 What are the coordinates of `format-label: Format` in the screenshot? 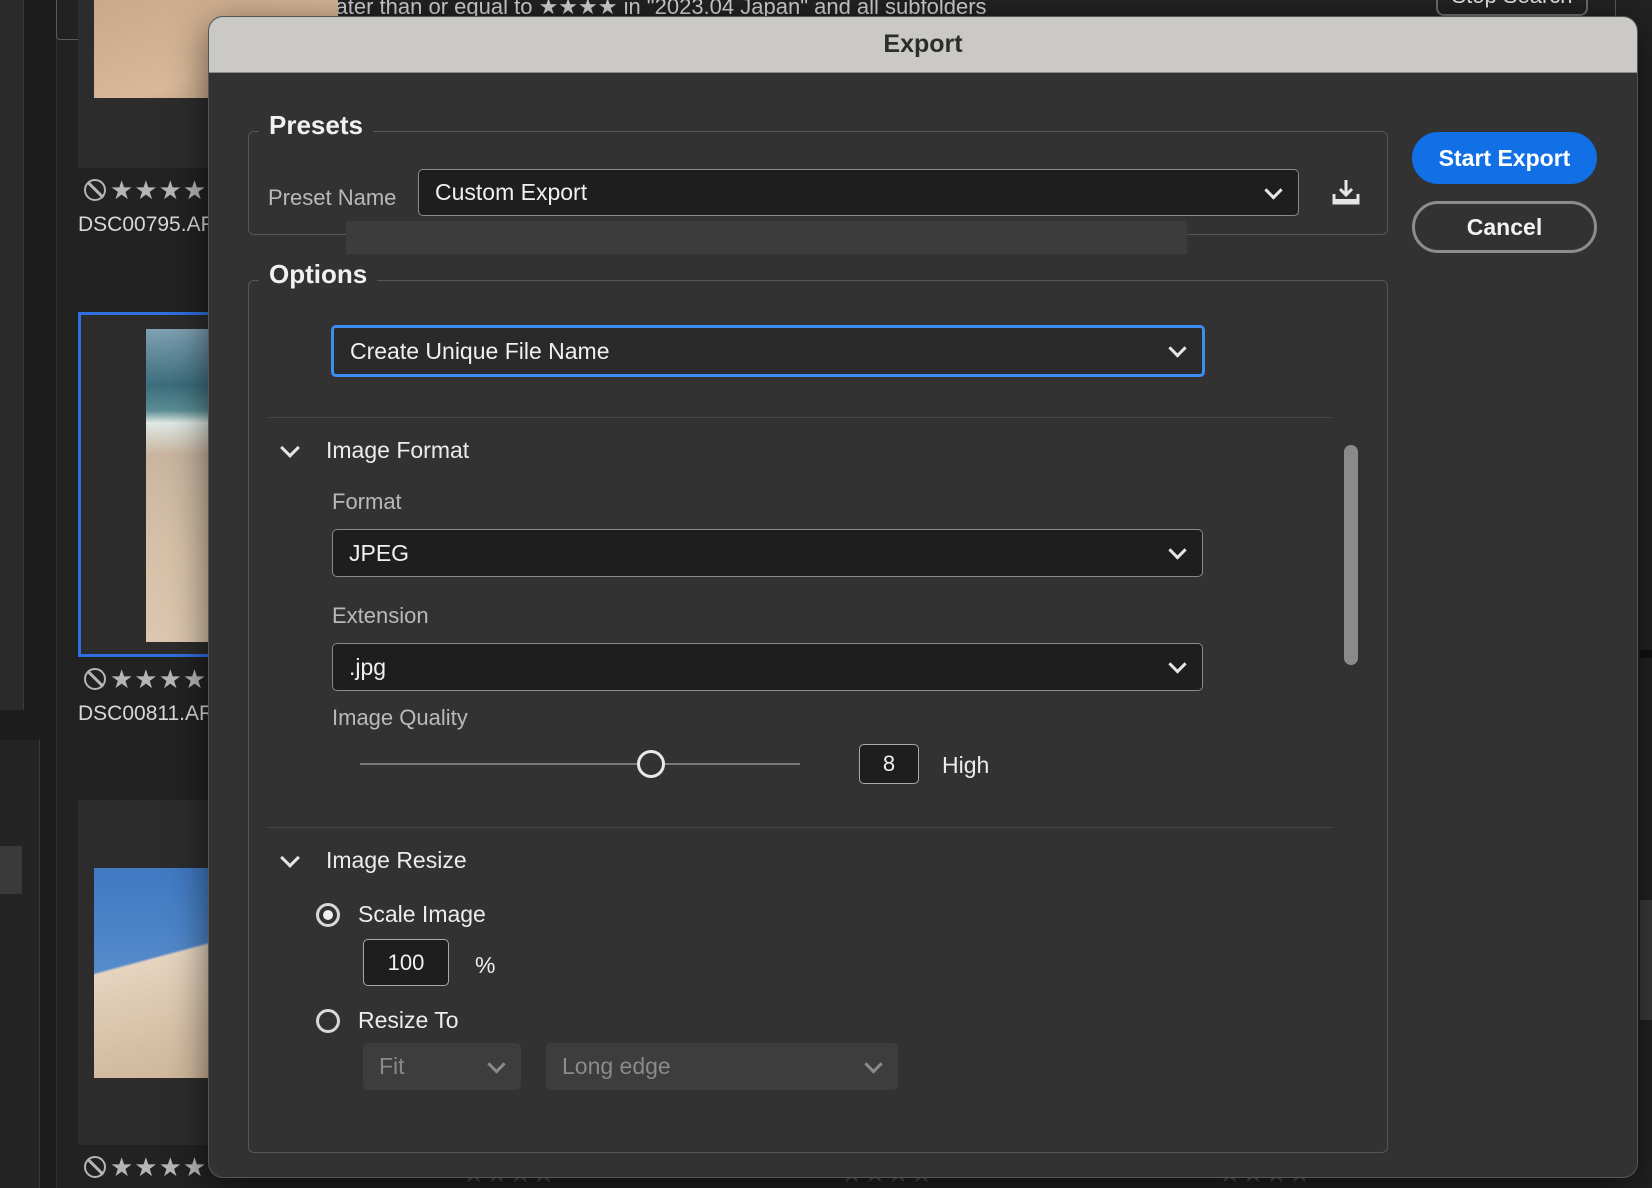 It's located at (367, 501).